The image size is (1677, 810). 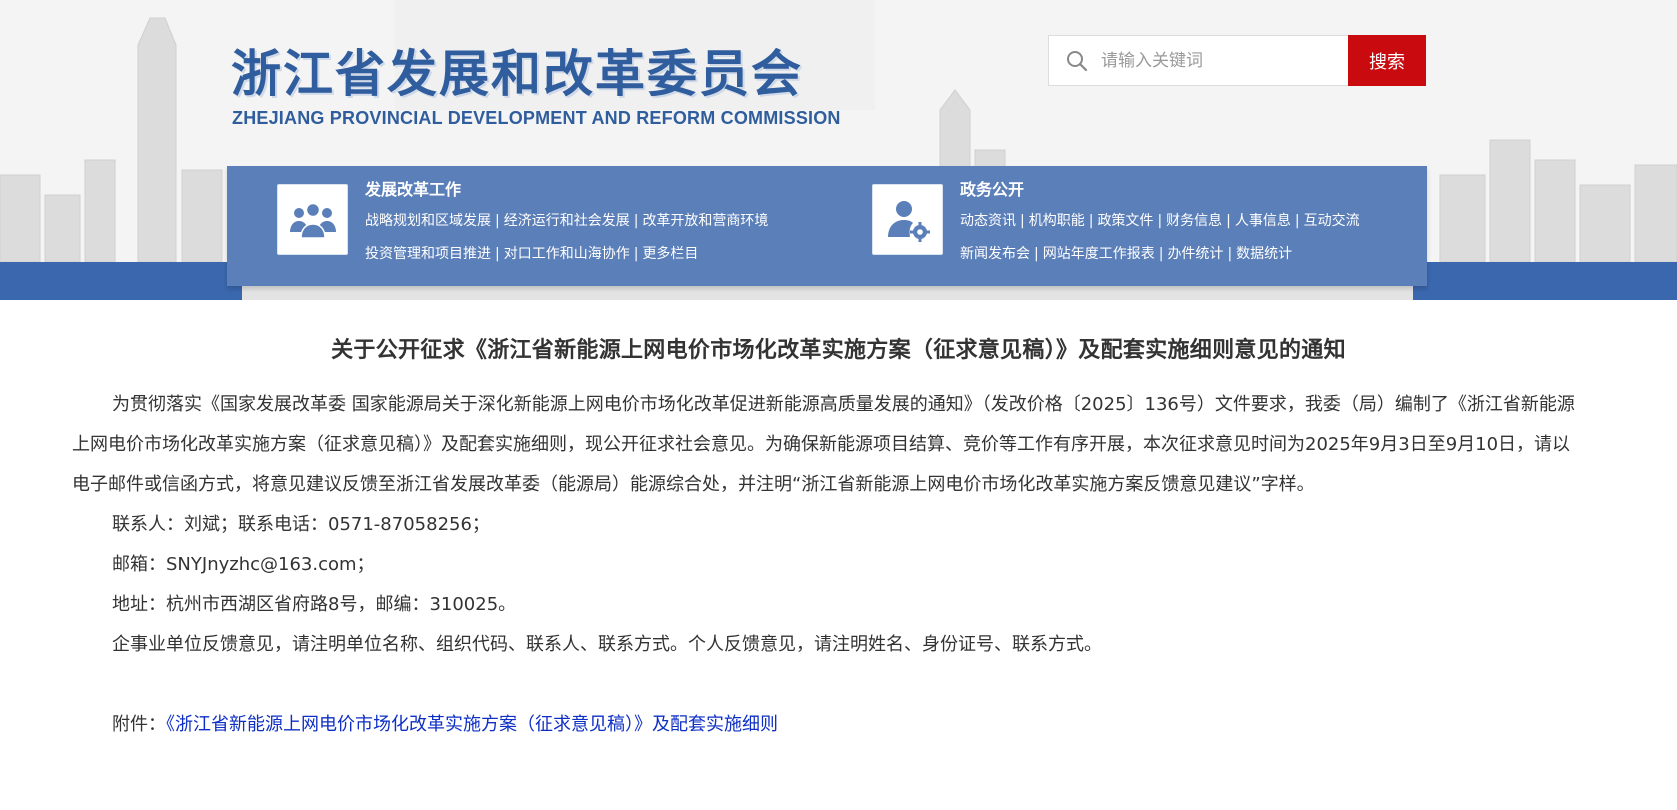 What do you see at coordinates (1077, 61) in the screenshot?
I see `search-icon` at bounding box center [1077, 61].